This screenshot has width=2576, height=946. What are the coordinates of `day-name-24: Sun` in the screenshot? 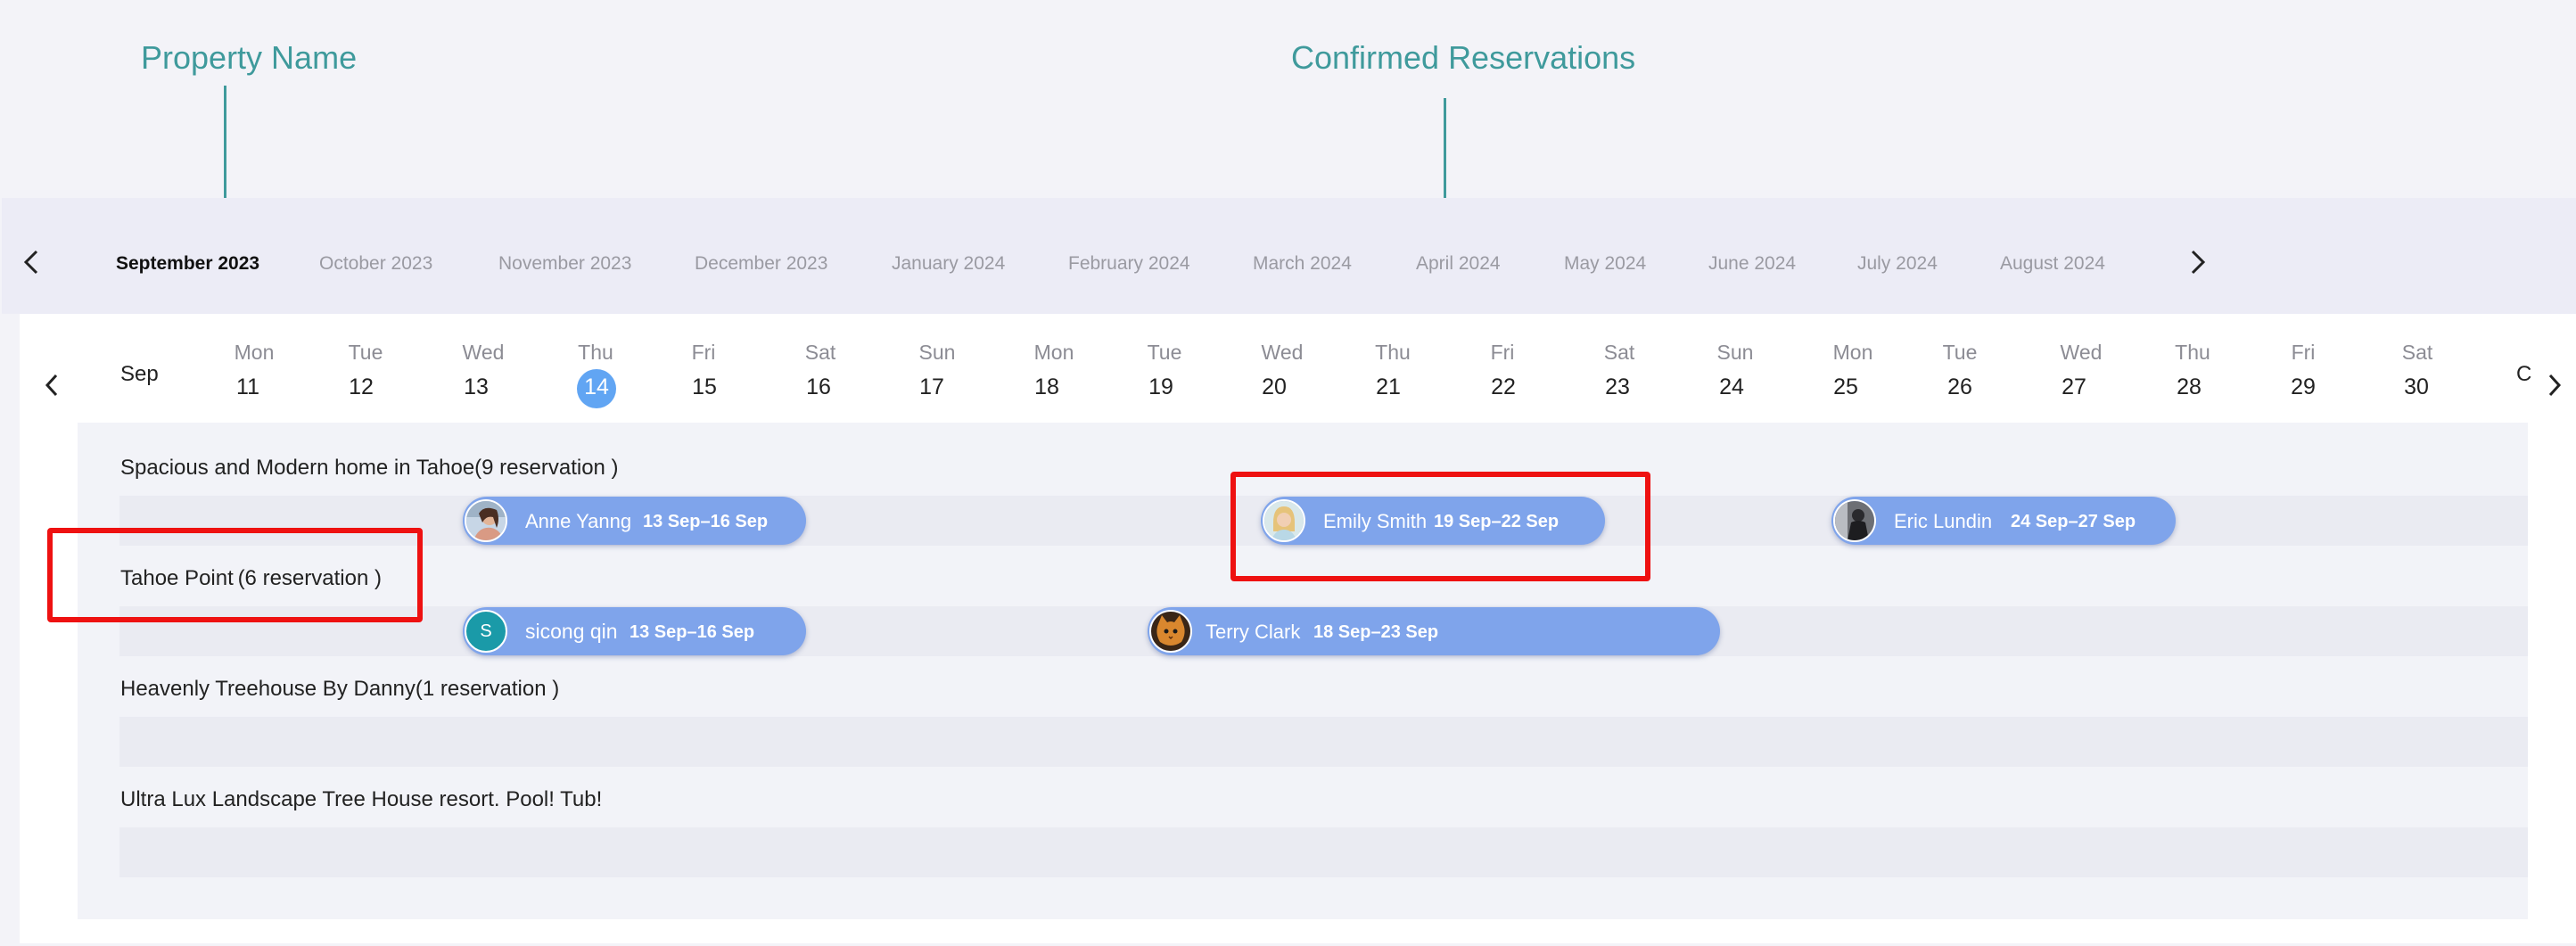 It's located at (1735, 352).